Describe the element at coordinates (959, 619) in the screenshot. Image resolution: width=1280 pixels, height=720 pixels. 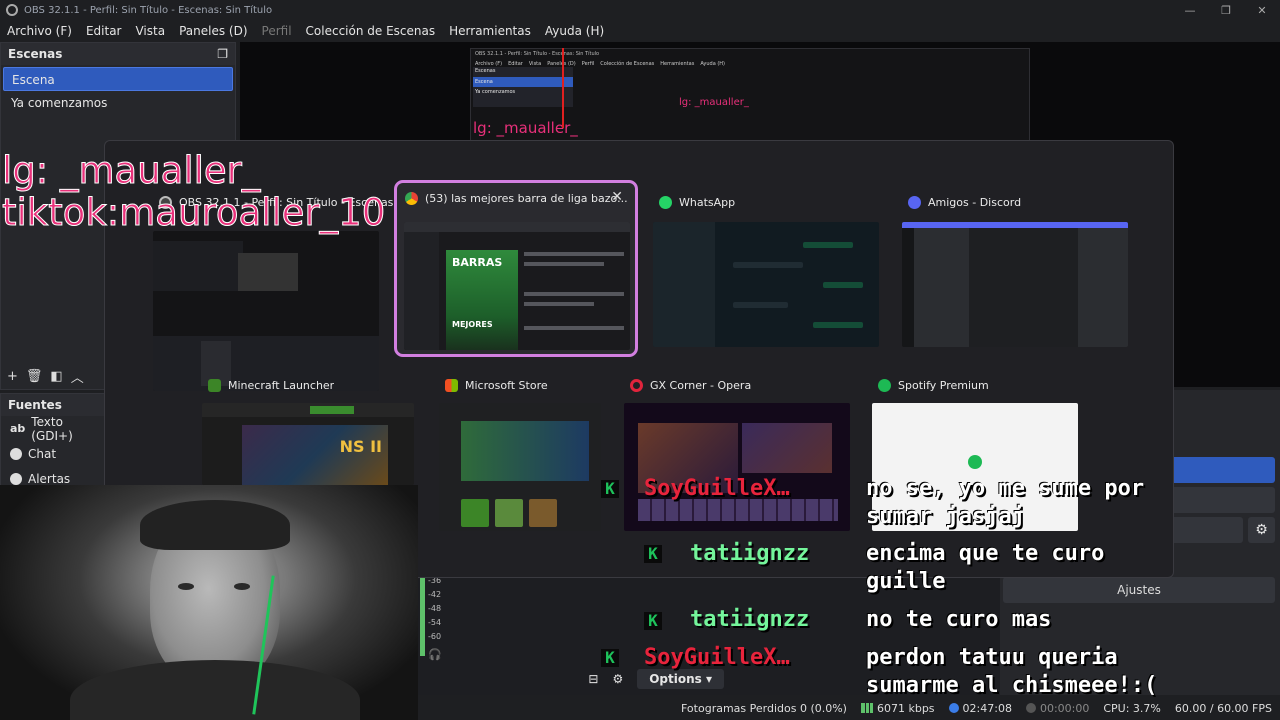
I see `chat-message: no te curo mas` at that location.